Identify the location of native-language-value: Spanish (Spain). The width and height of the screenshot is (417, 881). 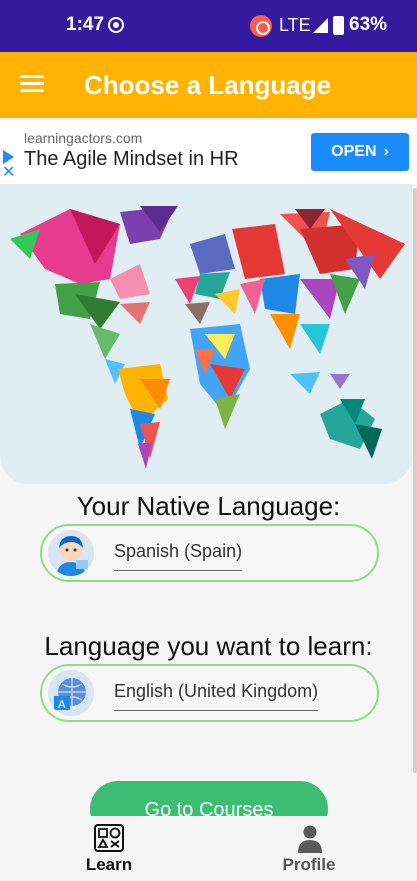
(178, 556).